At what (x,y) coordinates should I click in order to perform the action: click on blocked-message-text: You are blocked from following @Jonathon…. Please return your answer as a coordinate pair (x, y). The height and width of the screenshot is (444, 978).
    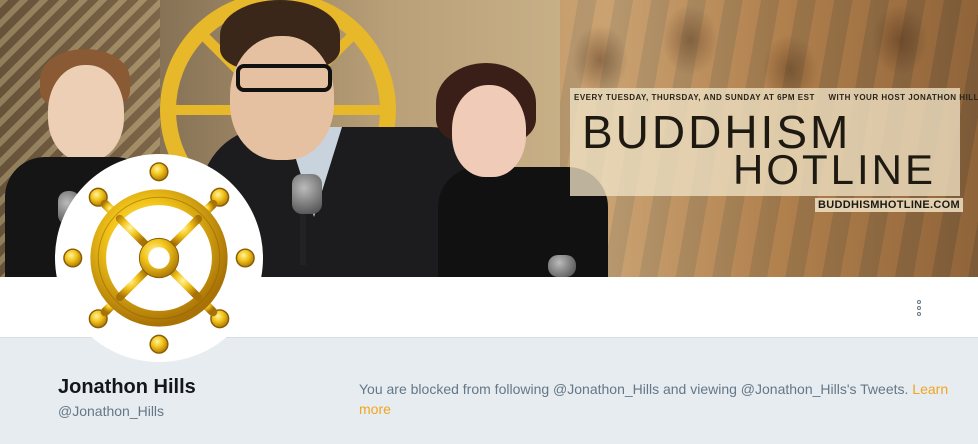
    Looking at the image, I should click on (636, 389).